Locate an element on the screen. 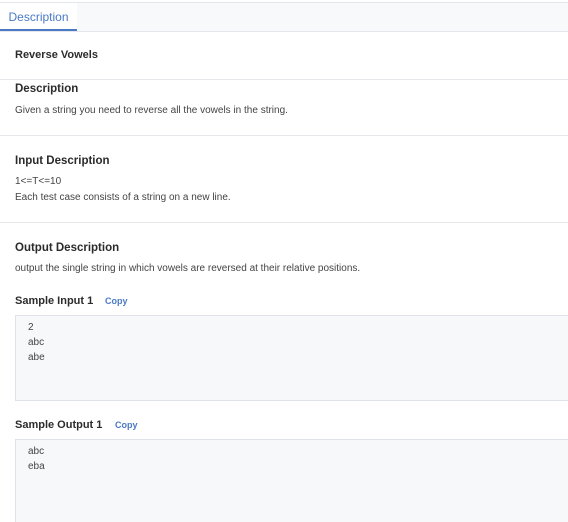 The image size is (568, 522). copy-sample-input-button: Copy is located at coordinates (116, 301).